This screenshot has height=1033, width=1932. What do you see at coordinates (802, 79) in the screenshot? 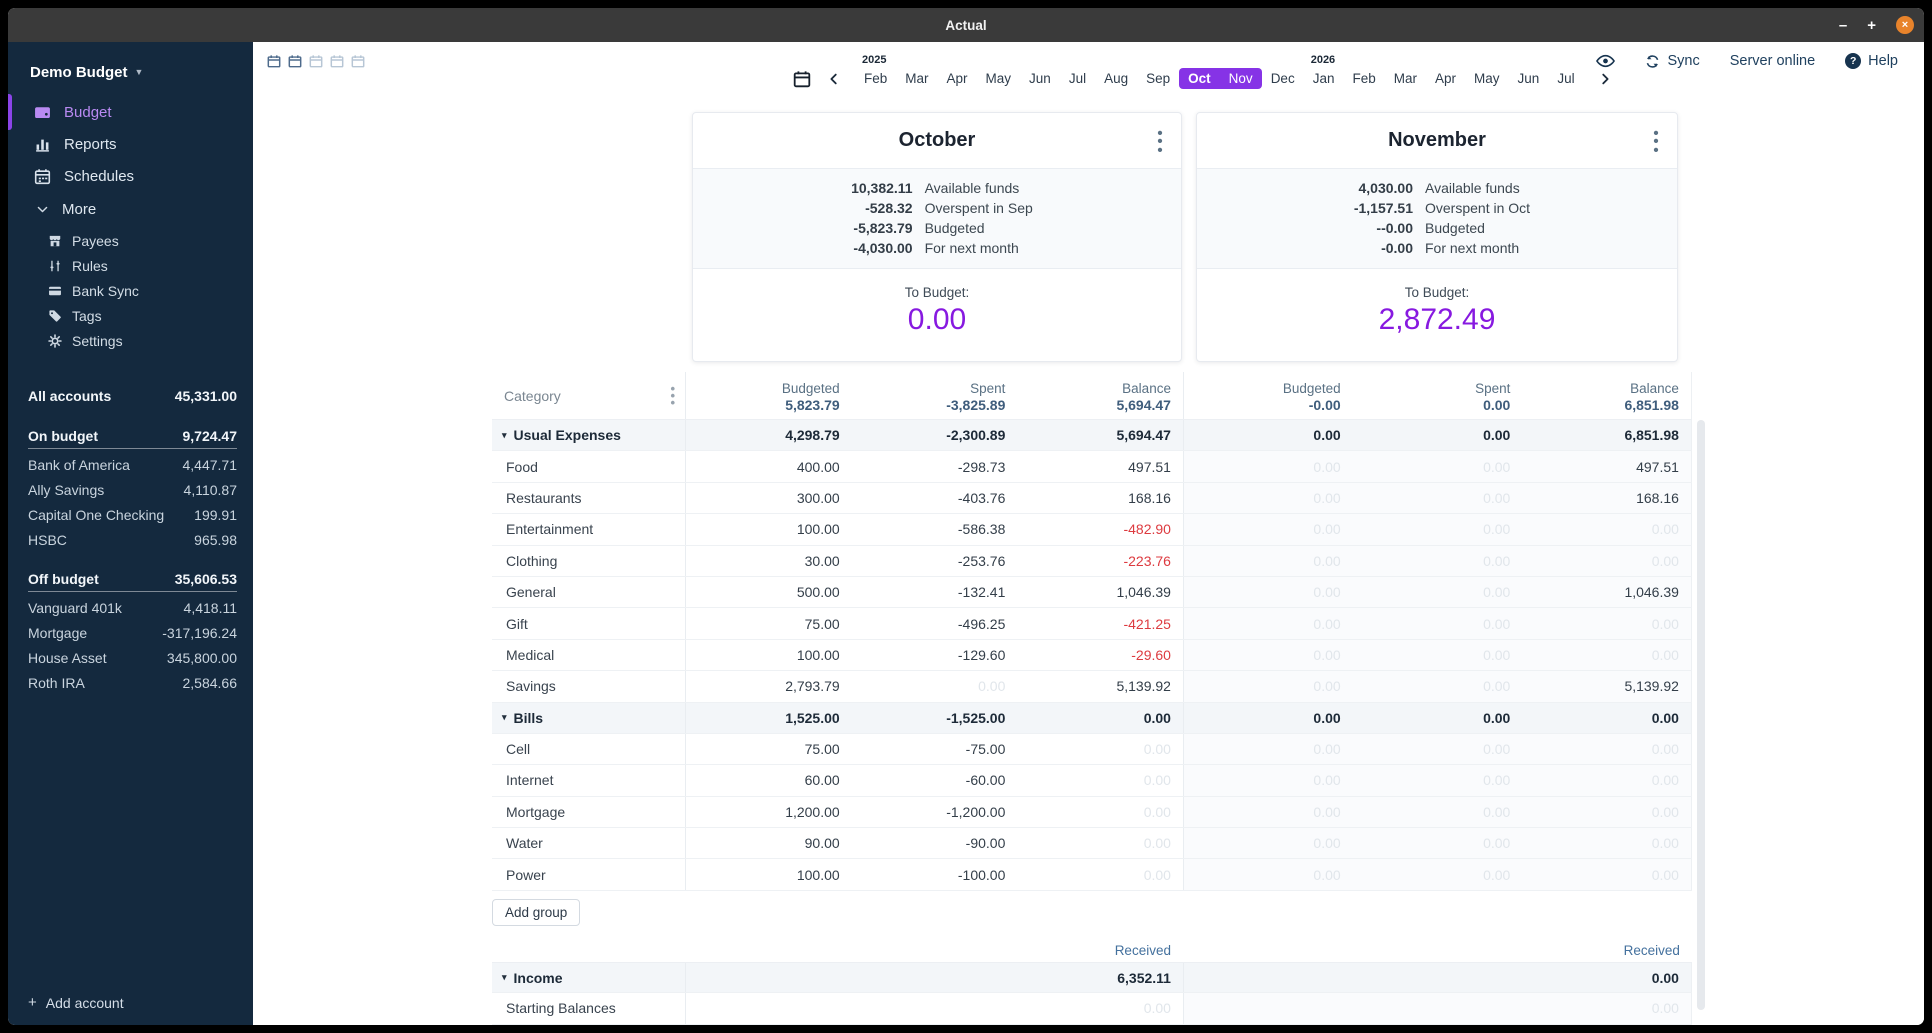
I see `calendar-icon` at bounding box center [802, 79].